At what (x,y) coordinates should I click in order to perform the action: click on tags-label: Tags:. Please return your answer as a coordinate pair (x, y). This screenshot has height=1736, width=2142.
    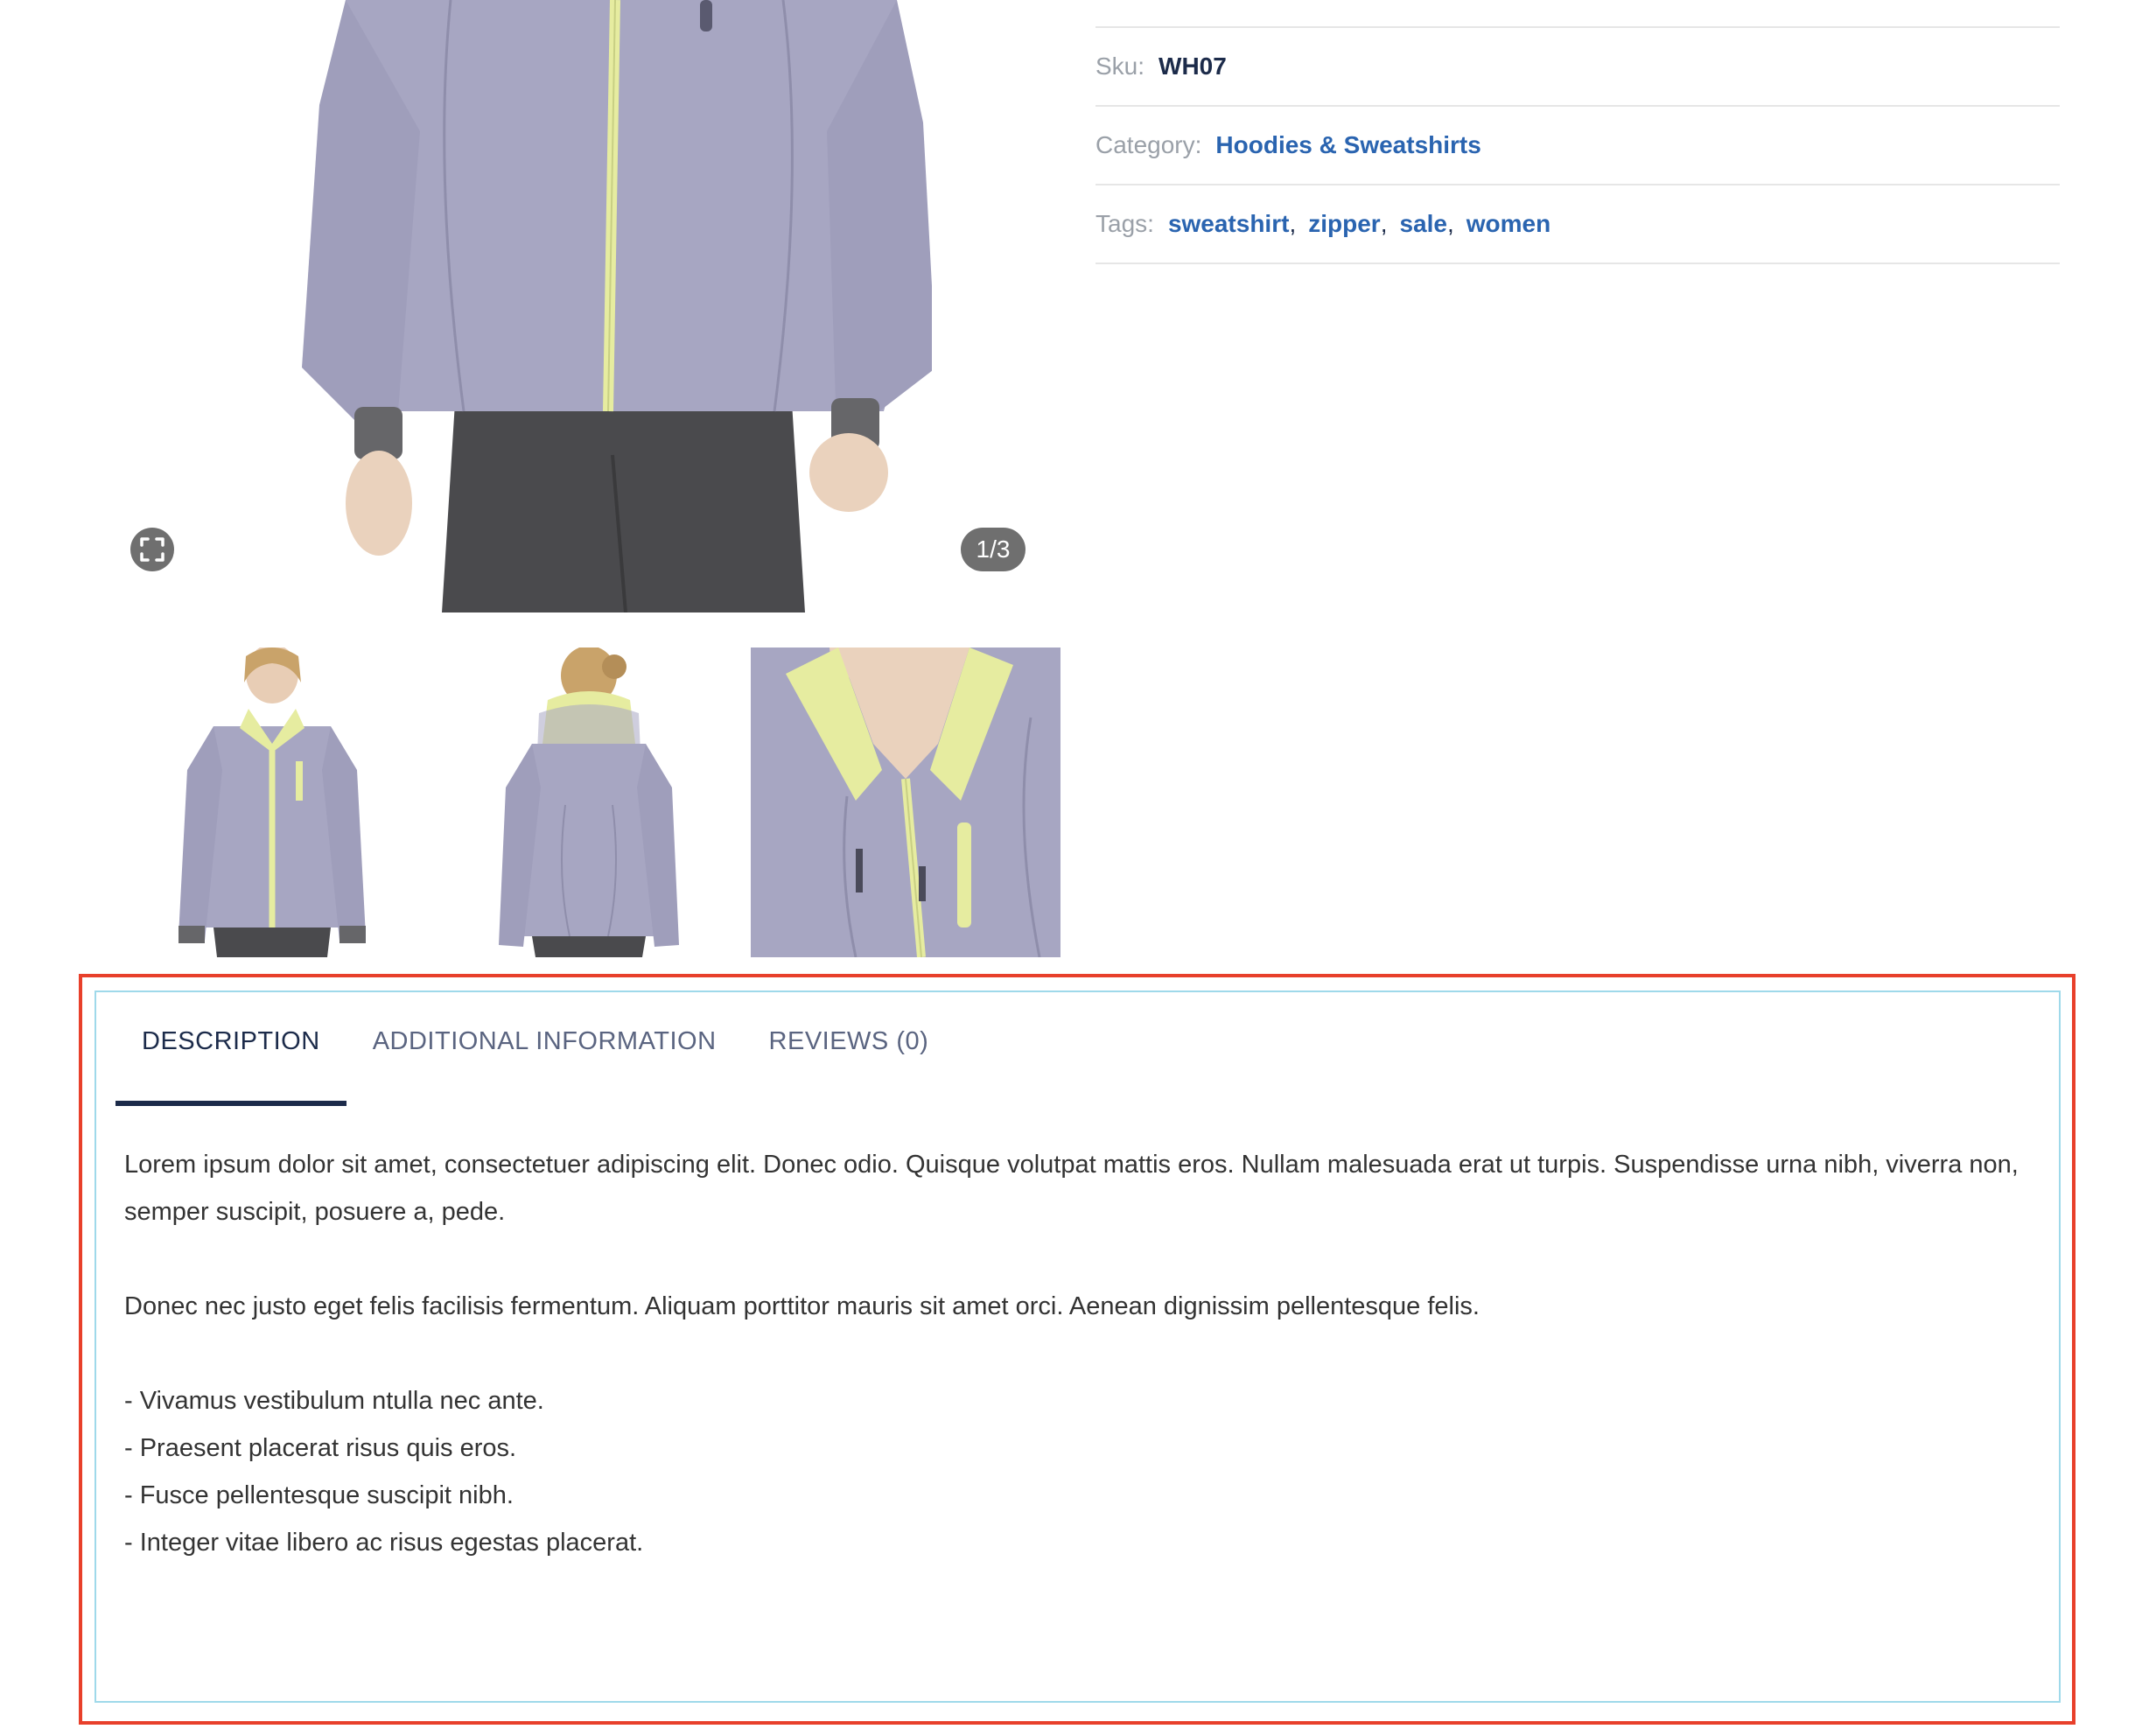
    Looking at the image, I should click on (1125, 223).